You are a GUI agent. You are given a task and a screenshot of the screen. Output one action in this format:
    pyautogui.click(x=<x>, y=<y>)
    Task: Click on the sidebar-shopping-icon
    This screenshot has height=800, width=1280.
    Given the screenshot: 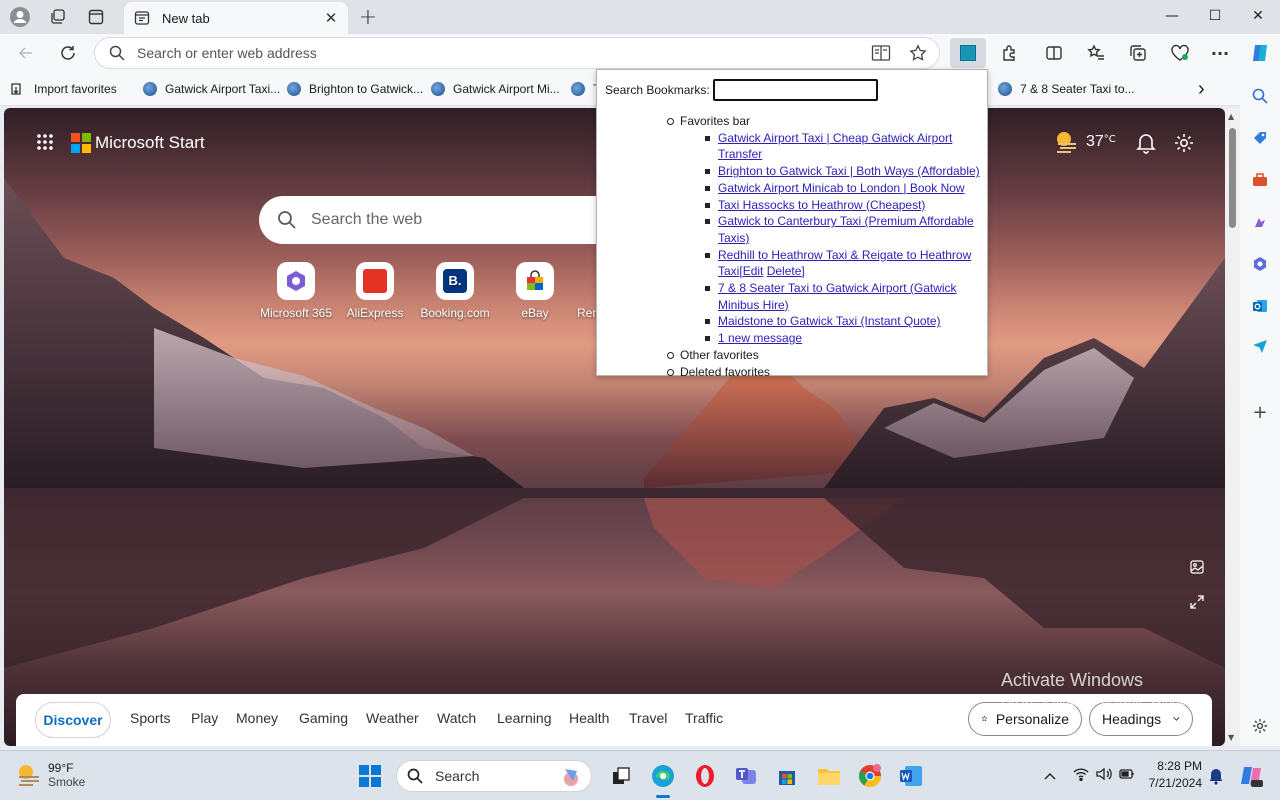 What is the action you would take?
    pyautogui.click(x=1260, y=138)
    